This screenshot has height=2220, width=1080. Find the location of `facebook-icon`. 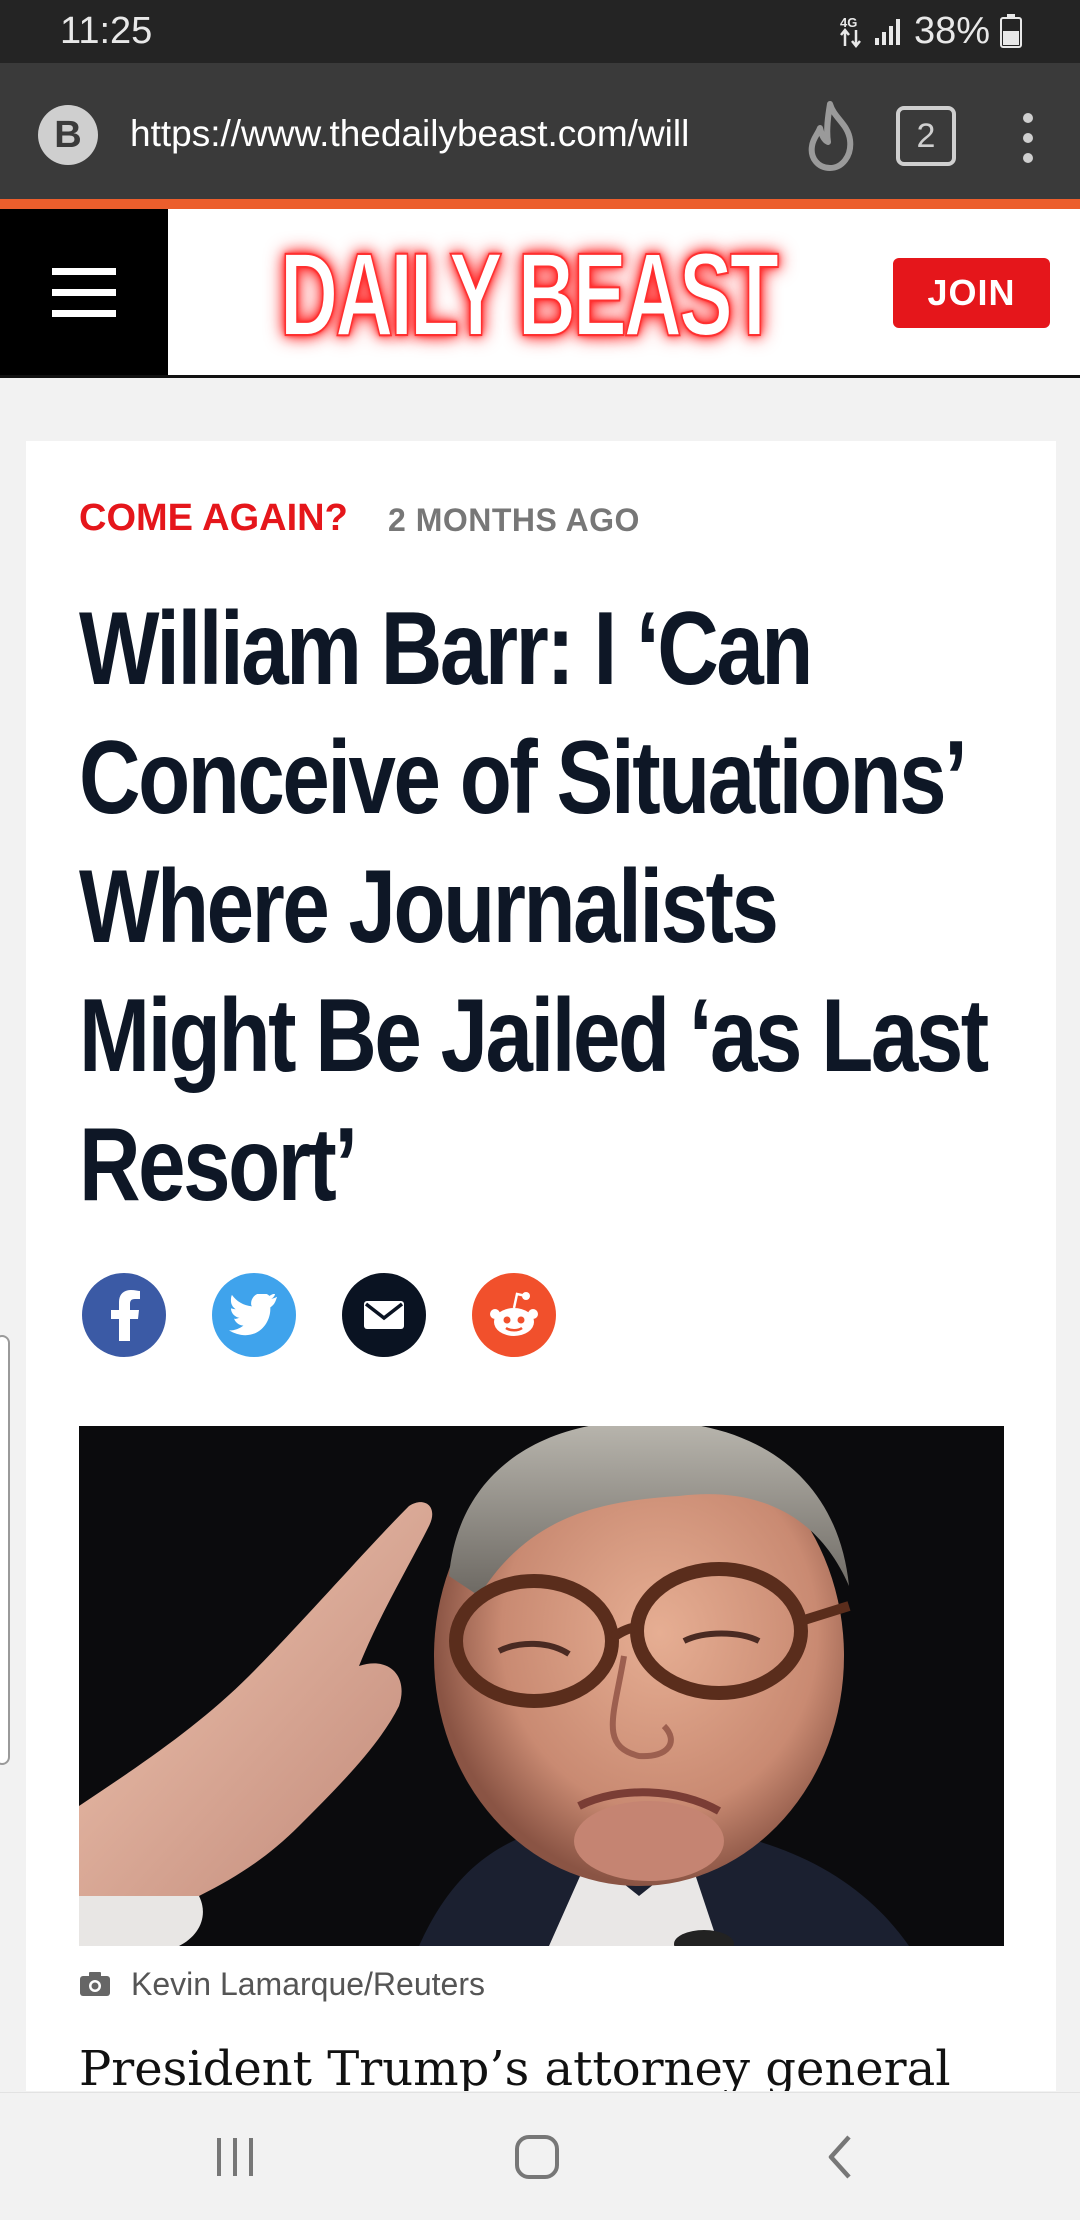

facebook-icon is located at coordinates (125, 1315).